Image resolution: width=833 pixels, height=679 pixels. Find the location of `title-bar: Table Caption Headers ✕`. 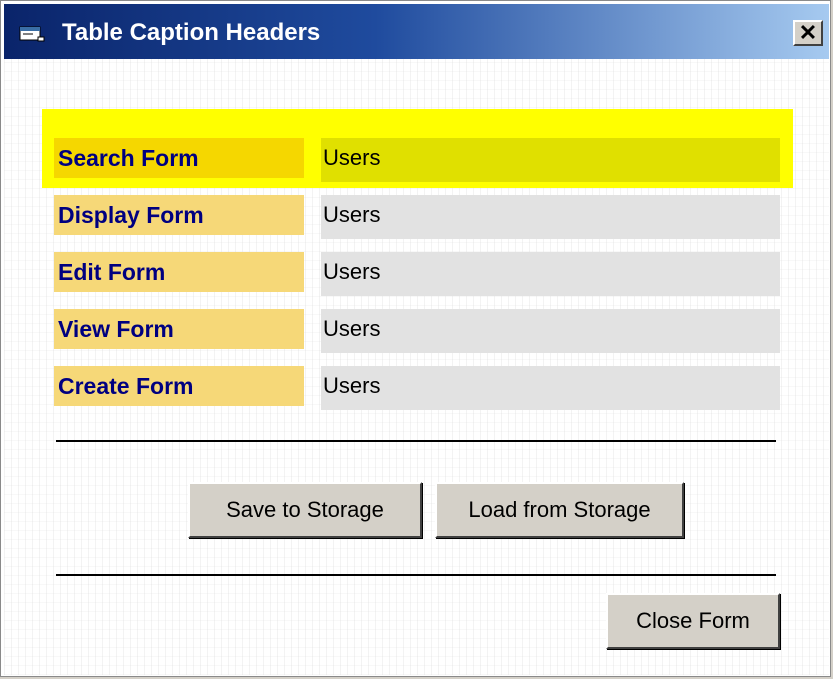

title-bar: Table Caption Headers ✕ is located at coordinates (416, 31).